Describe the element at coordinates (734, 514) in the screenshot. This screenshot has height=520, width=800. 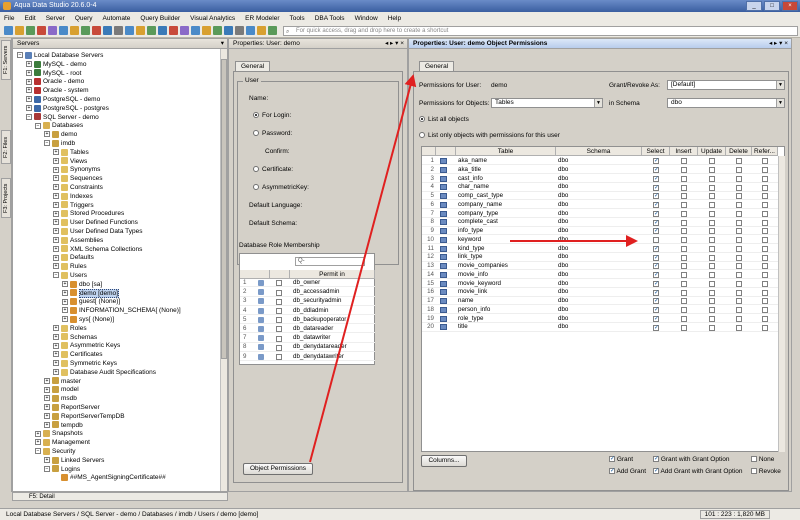
I see `memory-indicator: 101 : 223 : 1,820 MB` at that location.